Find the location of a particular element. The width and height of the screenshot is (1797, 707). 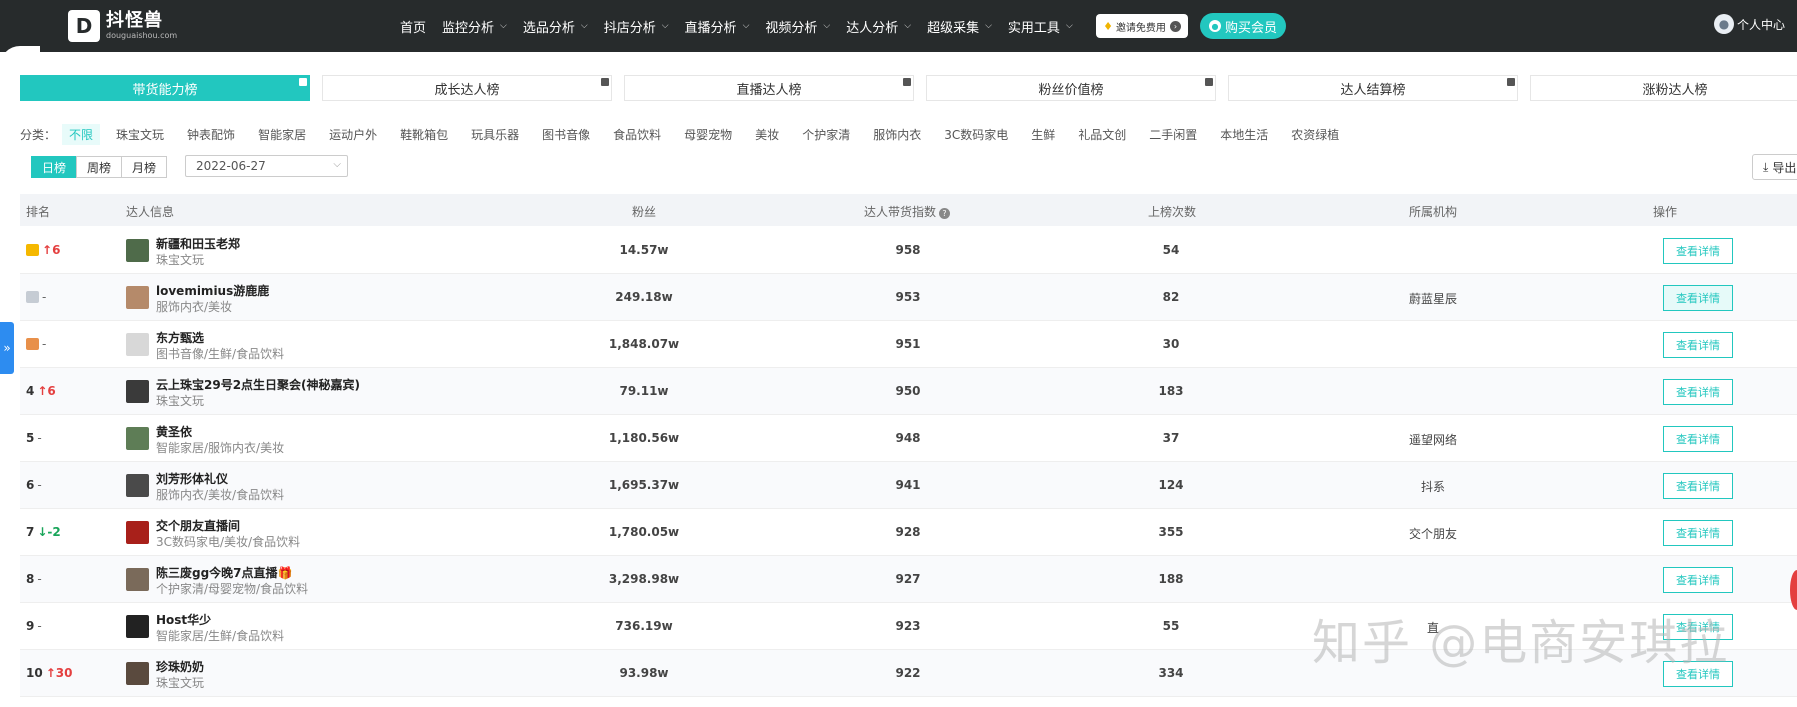

category-option: 智能家居 is located at coordinates (282, 134).